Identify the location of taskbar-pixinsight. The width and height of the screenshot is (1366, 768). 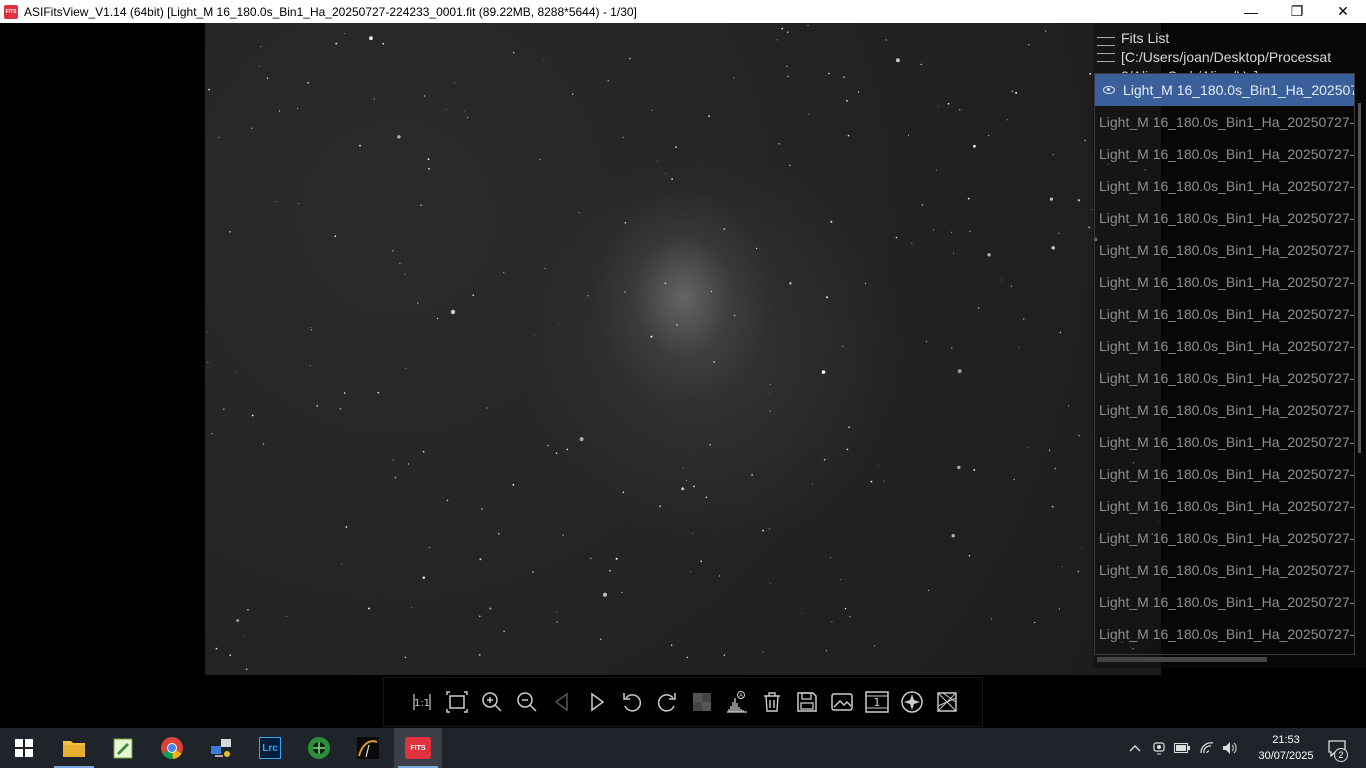
(368, 748).